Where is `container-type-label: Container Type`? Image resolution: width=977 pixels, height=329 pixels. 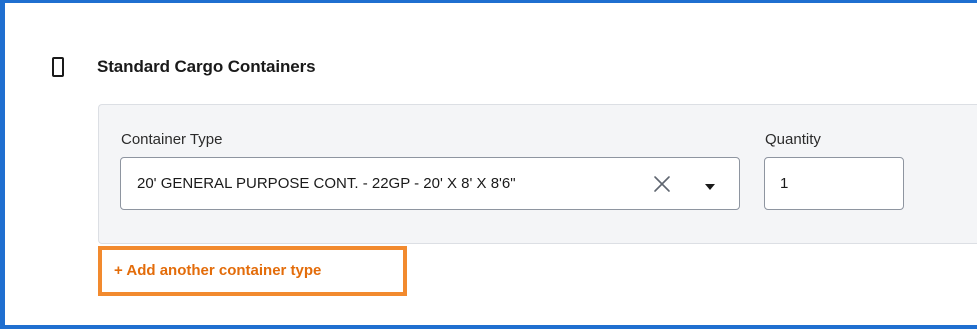
container-type-label: Container Type is located at coordinates (172, 139).